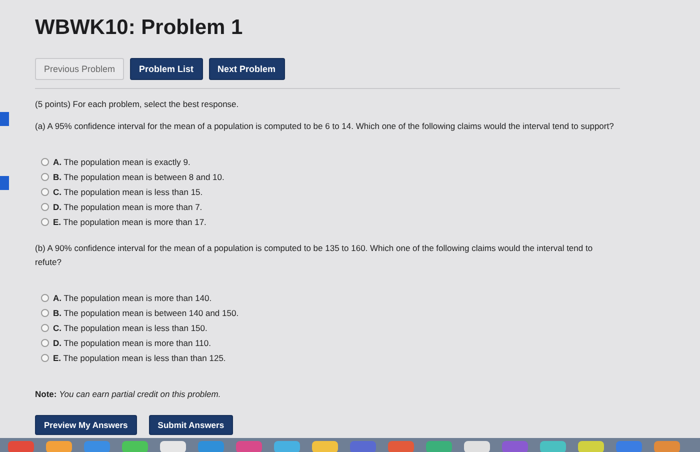 This screenshot has height=452, width=700. I want to click on question-text: (a) A 95% confidence interval for the mean of a population is computed to be 6 to 14. Which one of the following claims would the interval tend to support?, so click(325, 126).